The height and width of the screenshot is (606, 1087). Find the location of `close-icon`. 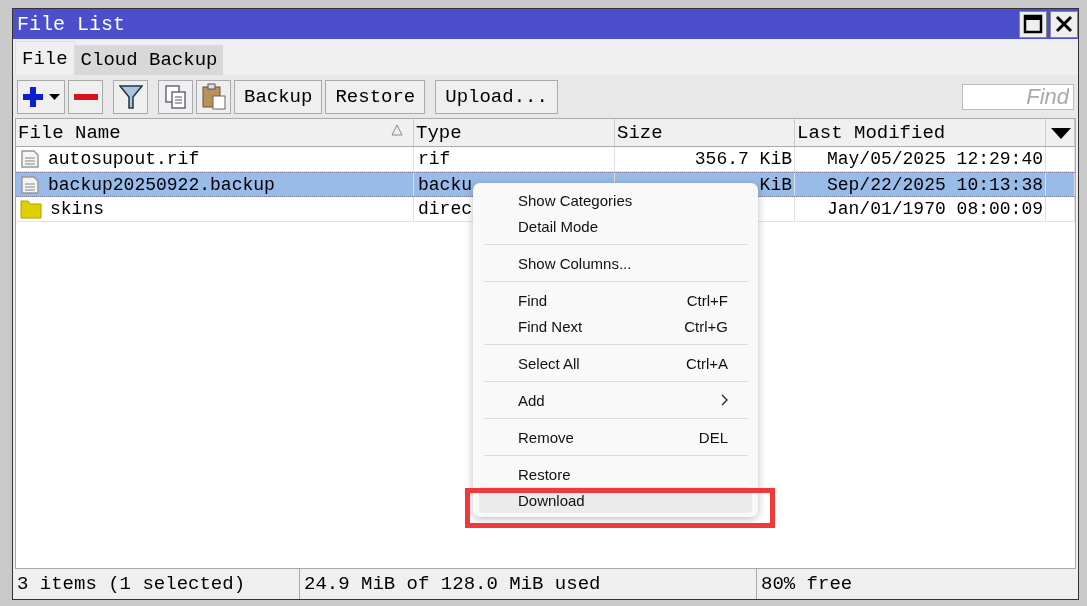

close-icon is located at coordinates (1064, 24).